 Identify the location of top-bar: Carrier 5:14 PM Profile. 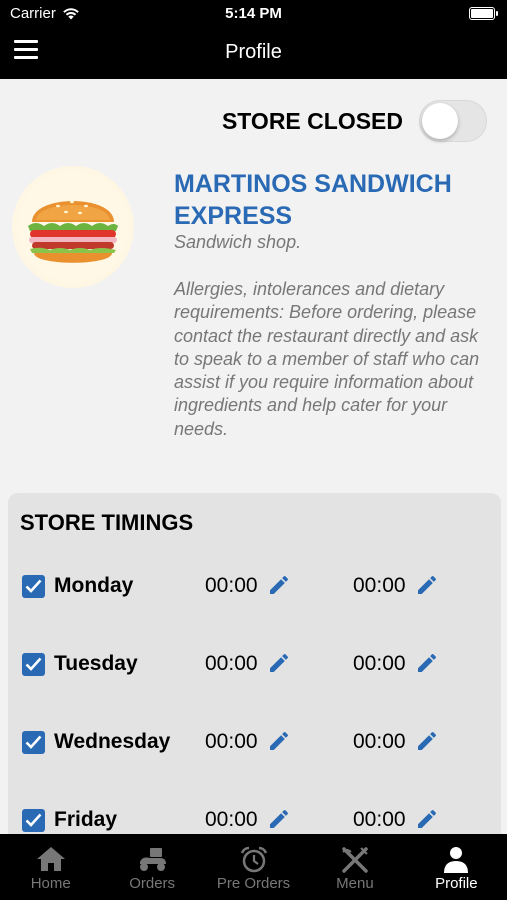
(253, 39).